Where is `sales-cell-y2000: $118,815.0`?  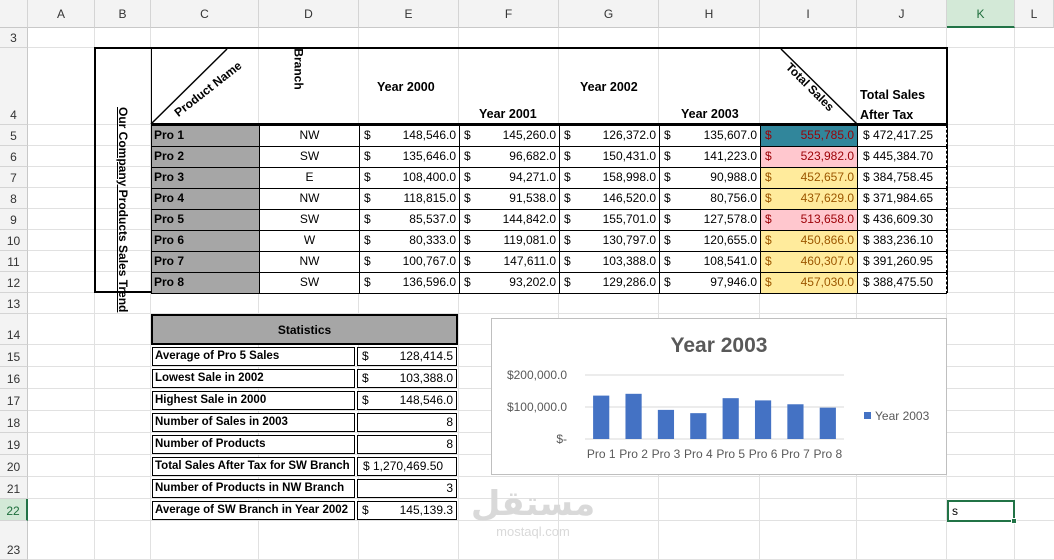
sales-cell-y2000: $118,815.0 is located at coordinates (409, 199).